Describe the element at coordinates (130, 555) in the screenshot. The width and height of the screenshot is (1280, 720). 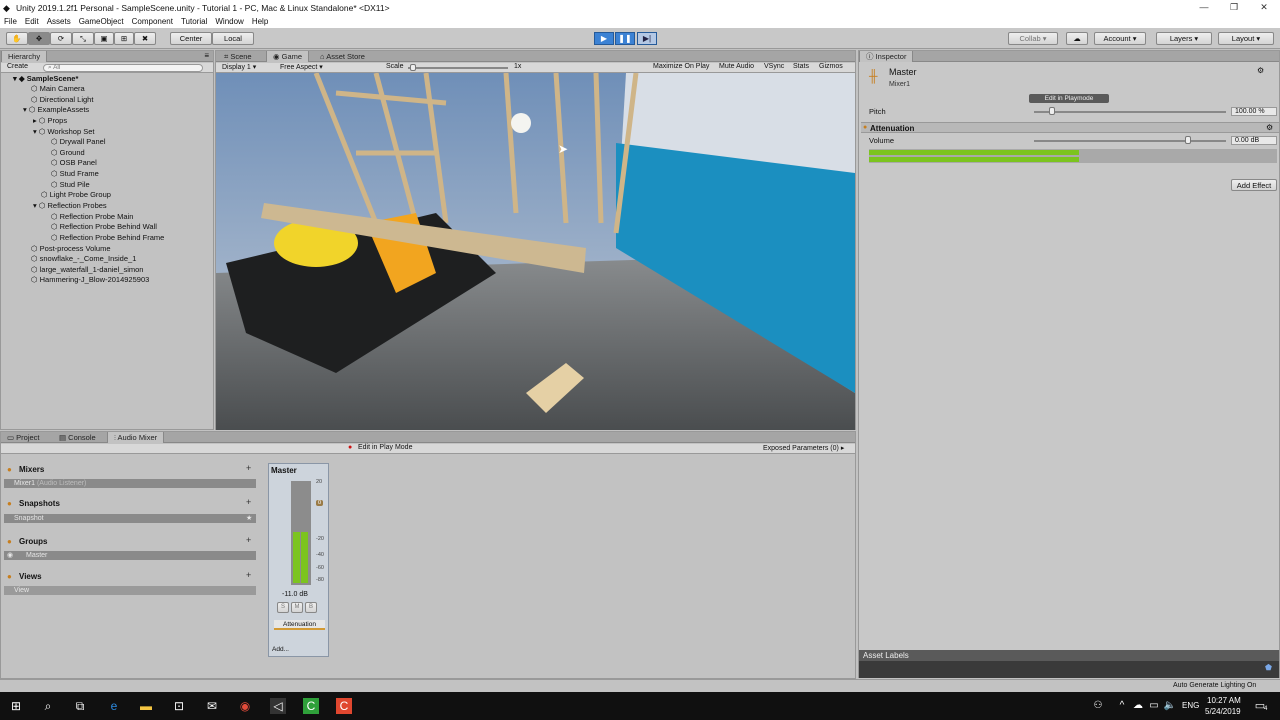
I see `group-row: ◉ Master` at that location.